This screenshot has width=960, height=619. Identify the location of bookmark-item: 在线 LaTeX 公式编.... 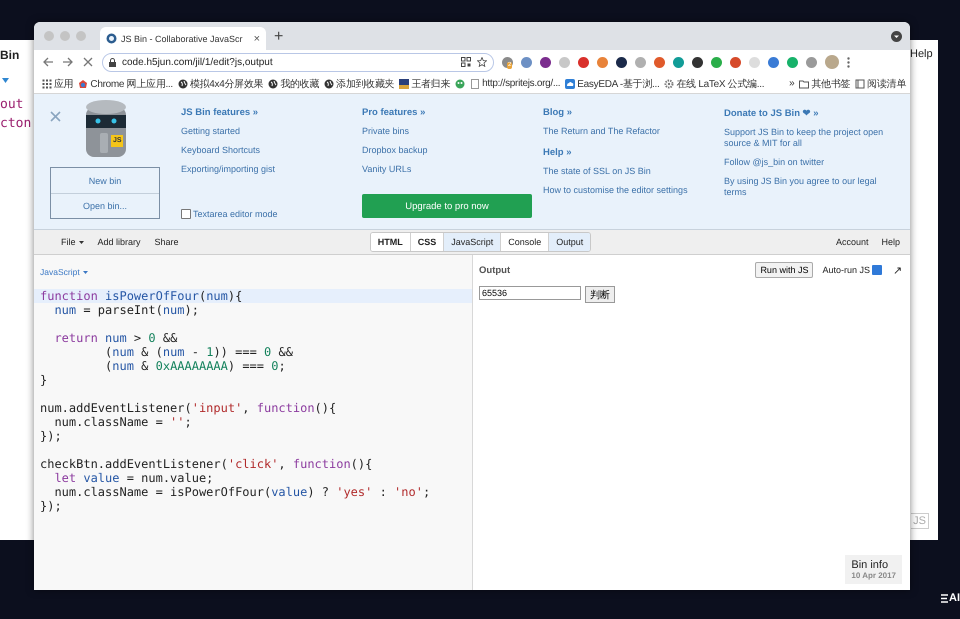
(714, 83).